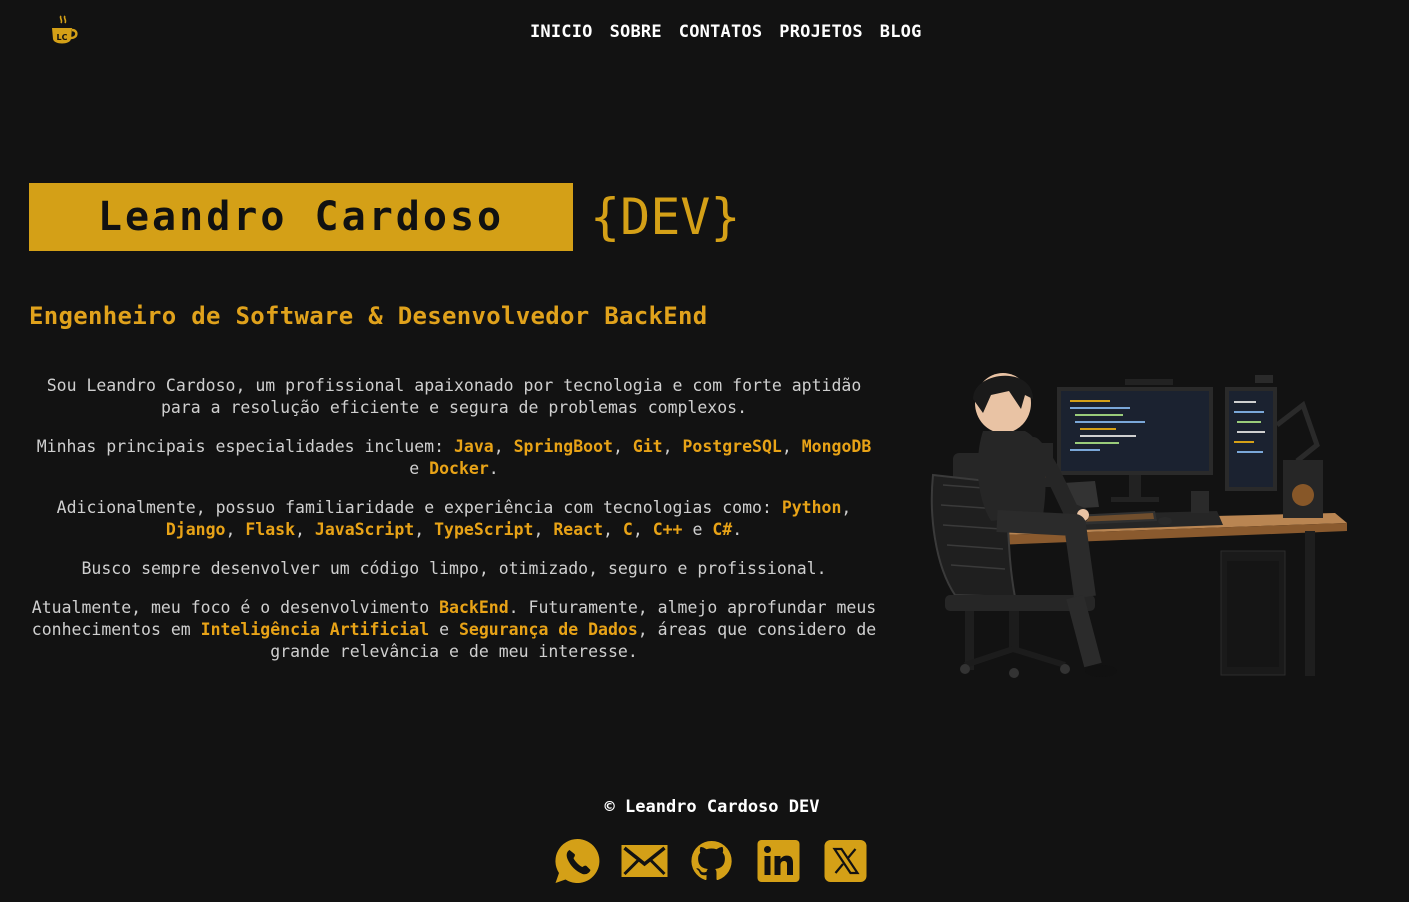 Image resolution: width=1409 pixels, height=902 pixels. Describe the element at coordinates (627, 529) in the screenshot. I see `skill-c: C` at that location.